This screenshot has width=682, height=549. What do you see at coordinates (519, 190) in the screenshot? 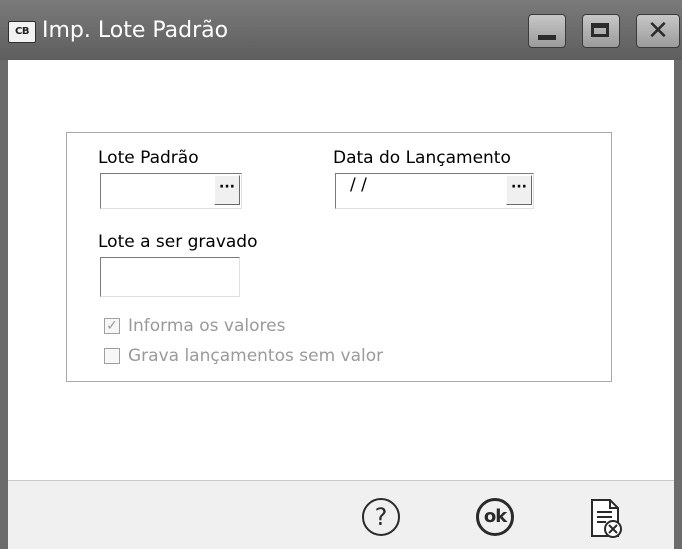
I see `data-lancamento-lookup-button: ···` at bounding box center [519, 190].